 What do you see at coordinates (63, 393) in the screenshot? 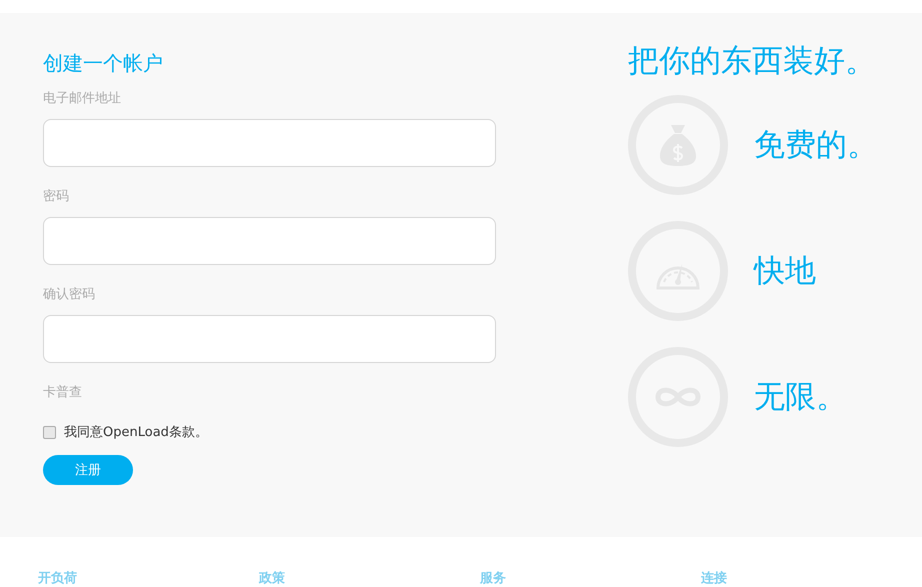
I see `captcha-label: 卡普查` at bounding box center [63, 393].